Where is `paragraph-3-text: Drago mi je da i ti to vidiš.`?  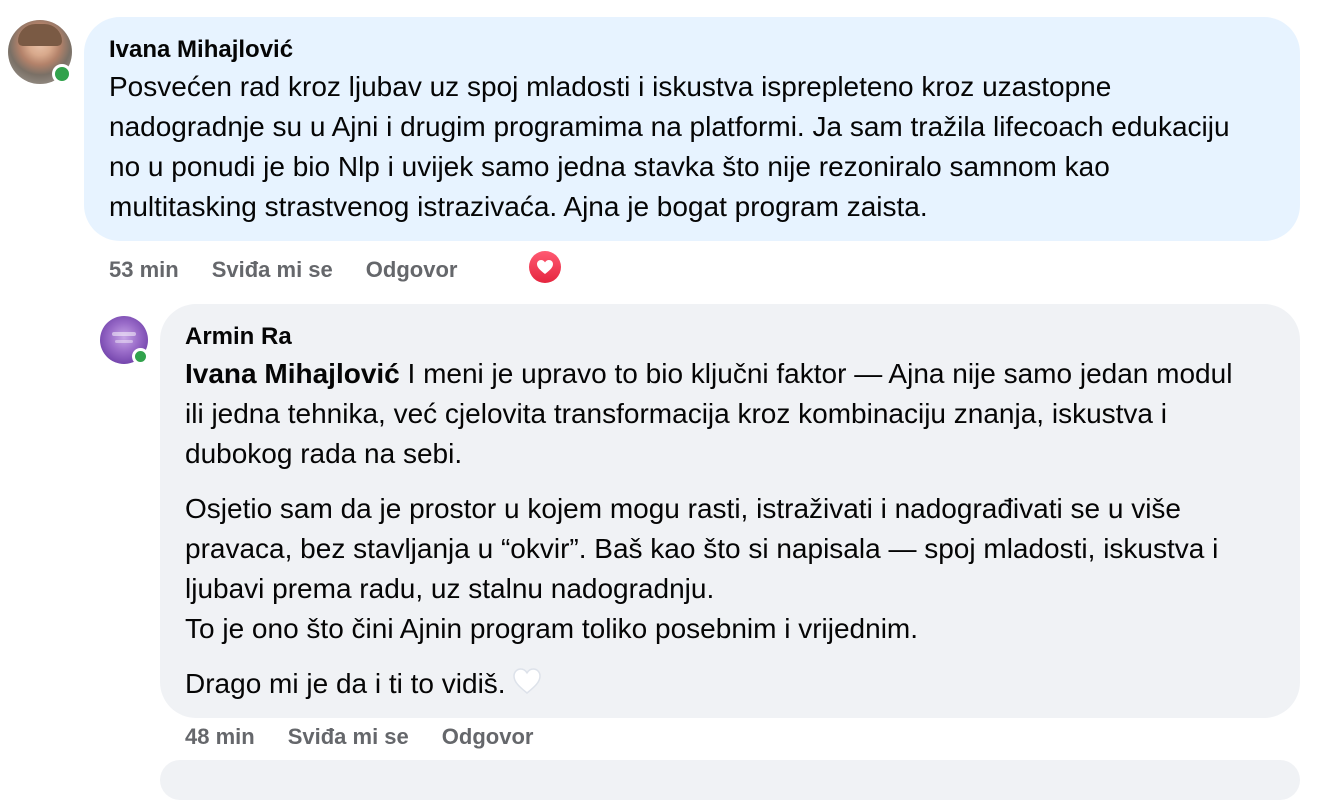 paragraph-3-text: Drago mi je da i ti to vidiš. is located at coordinates (345, 683).